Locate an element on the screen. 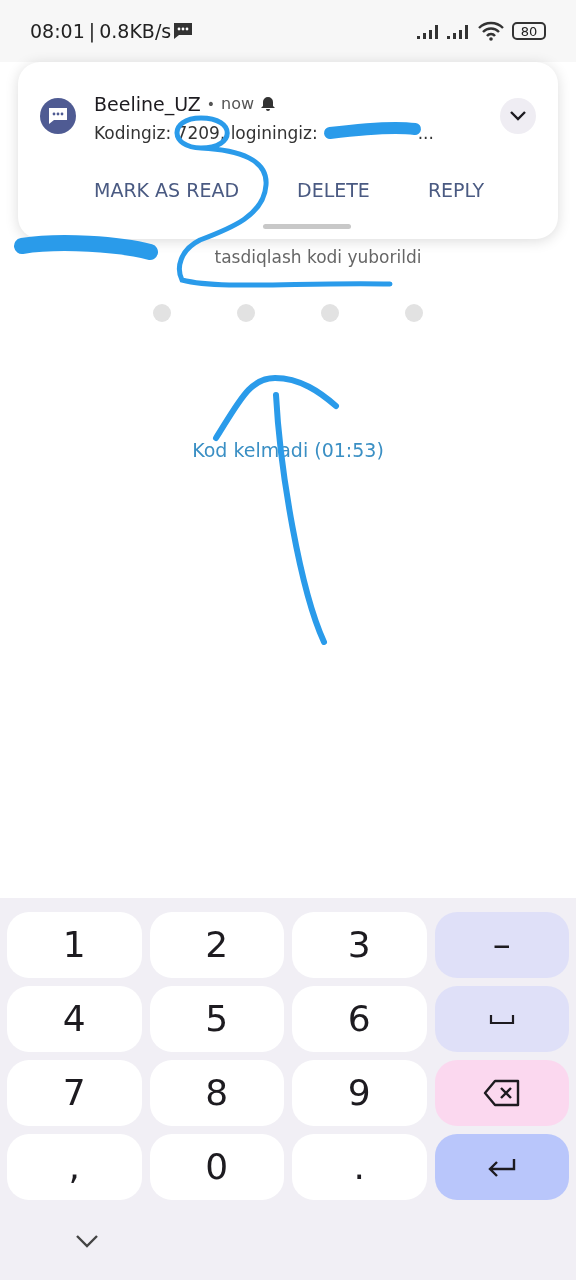  enter-icon is located at coordinates (501, 1167).